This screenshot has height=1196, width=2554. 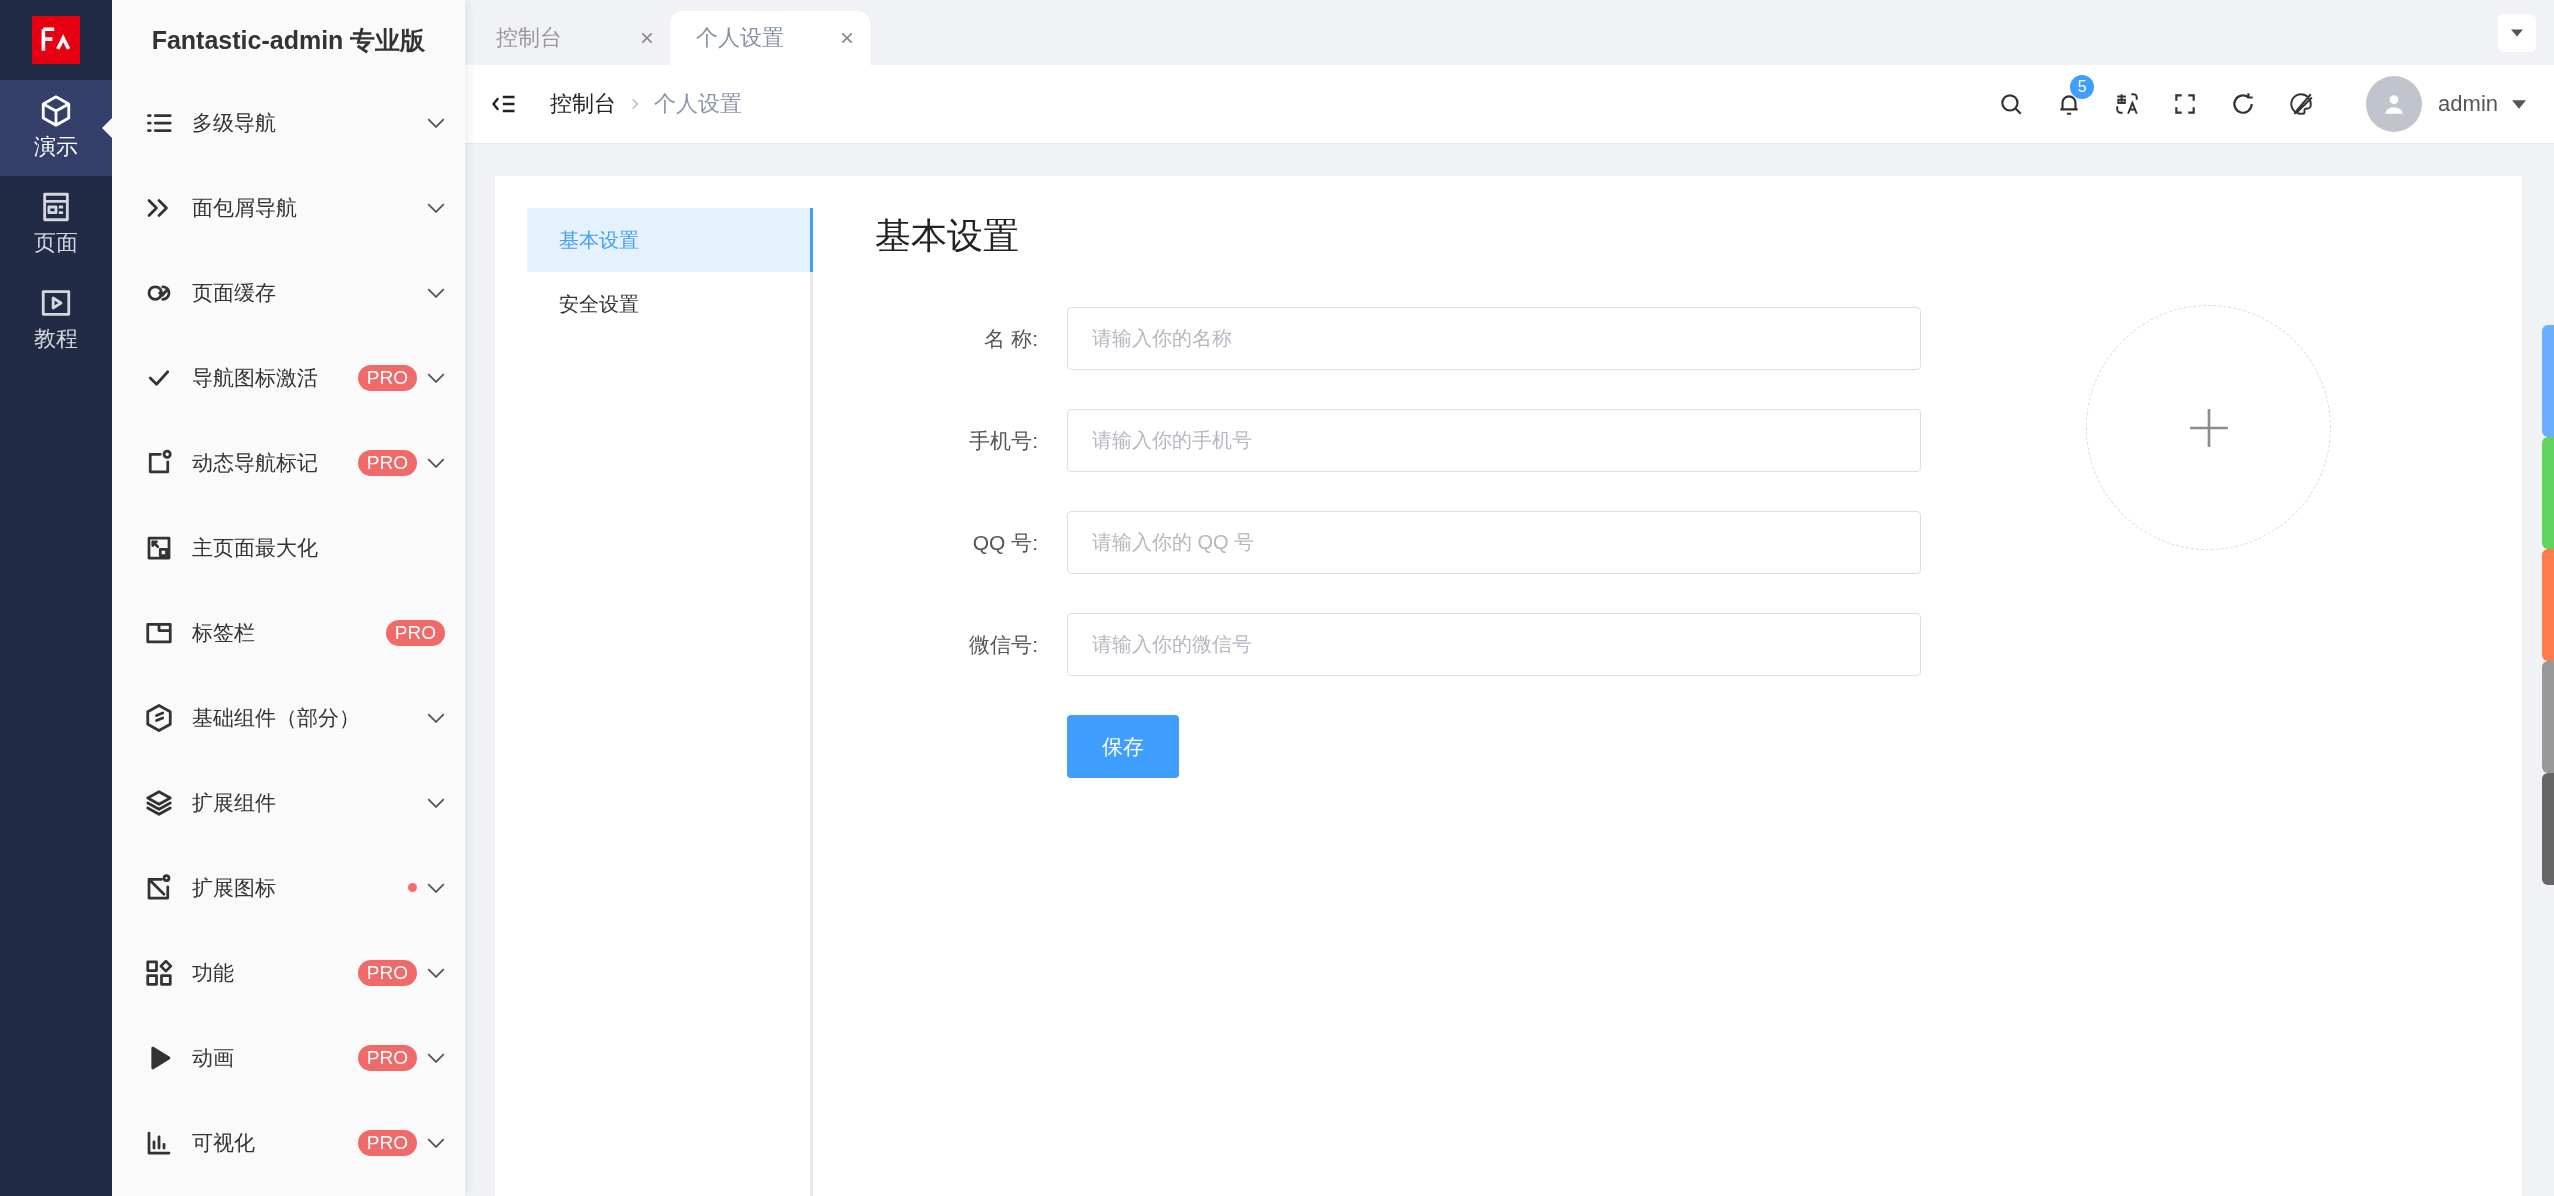 I want to click on menu-item: 基础组件（部分）, so click(x=288, y=717).